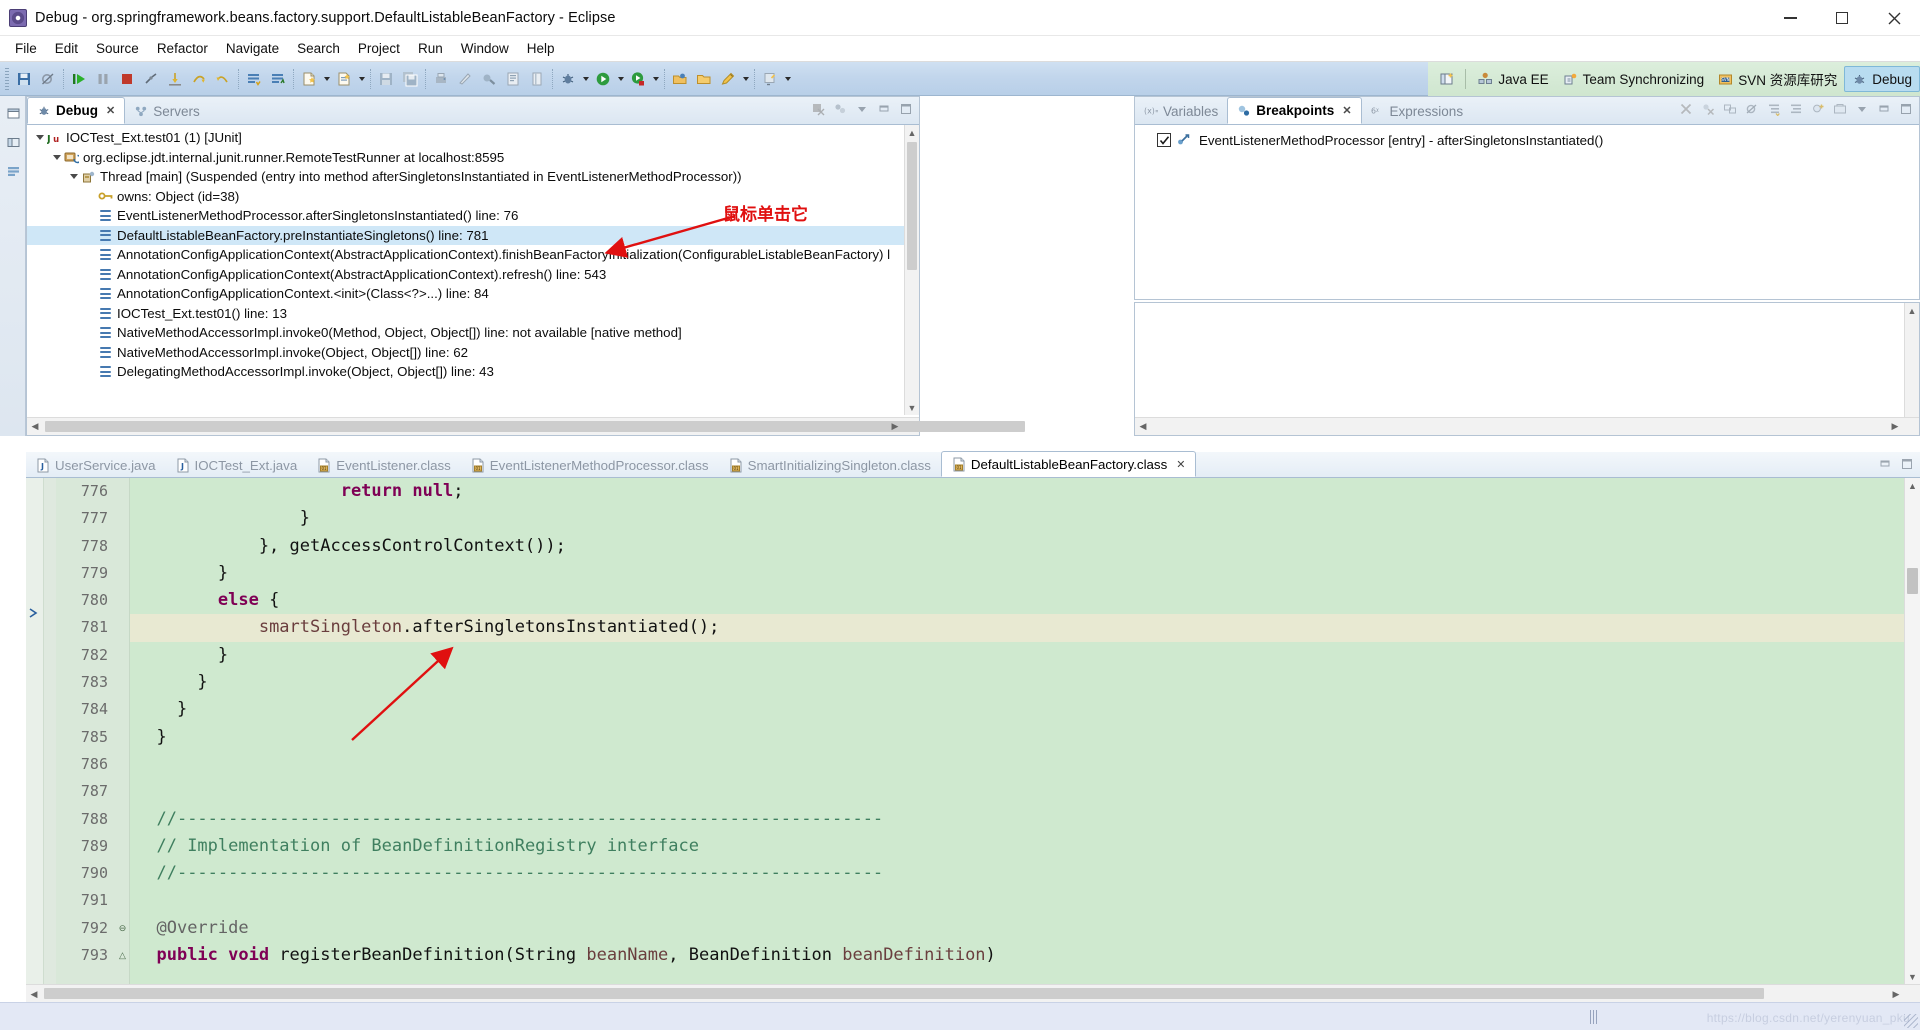 This screenshot has height=1030, width=1920. Describe the element at coordinates (66, 48) in the screenshot. I see `menu-edit: Edit` at that location.